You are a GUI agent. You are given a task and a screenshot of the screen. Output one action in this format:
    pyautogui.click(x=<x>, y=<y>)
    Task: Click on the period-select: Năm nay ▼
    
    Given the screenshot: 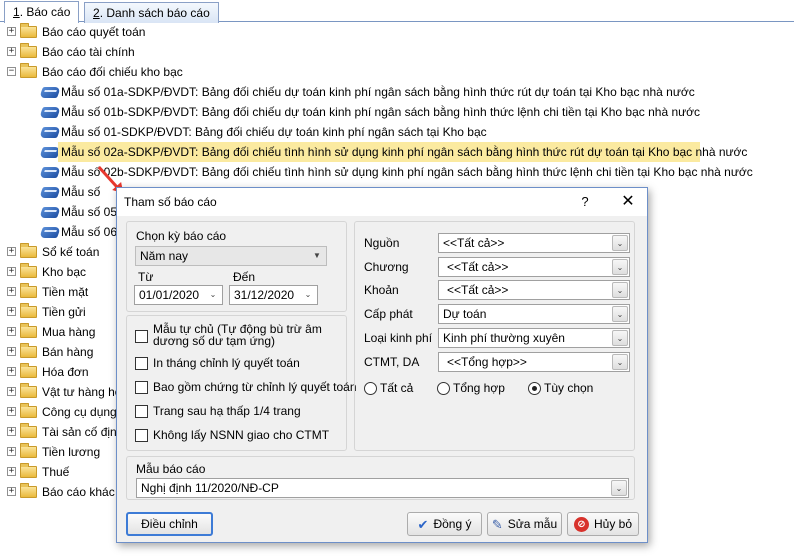 What is the action you would take?
    pyautogui.click(x=231, y=256)
    